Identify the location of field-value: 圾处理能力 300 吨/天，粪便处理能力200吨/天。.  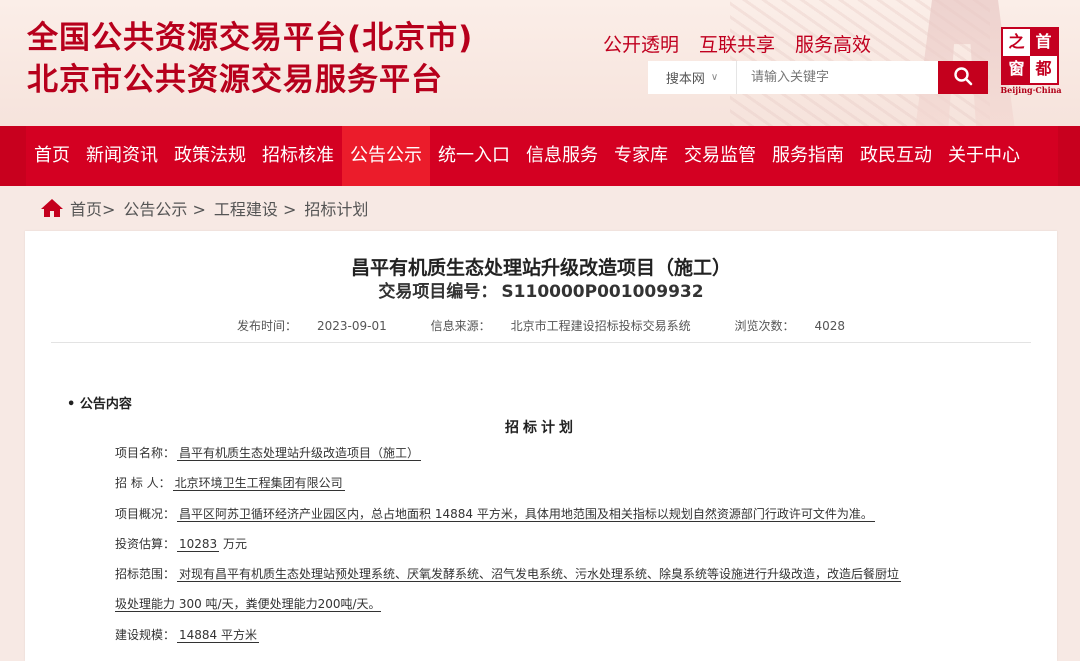
(248, 604).